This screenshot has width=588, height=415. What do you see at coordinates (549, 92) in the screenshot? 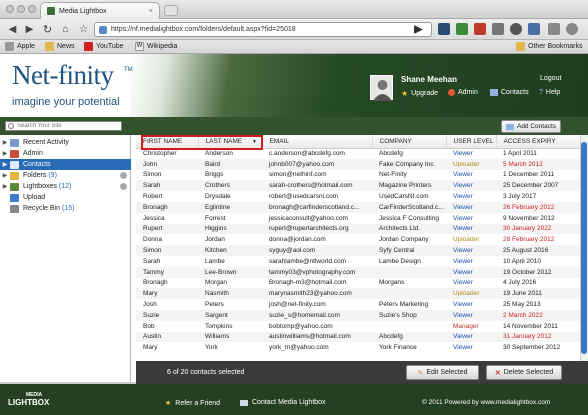
I see `help-link: ? Help` at bounding box center [549, 92].